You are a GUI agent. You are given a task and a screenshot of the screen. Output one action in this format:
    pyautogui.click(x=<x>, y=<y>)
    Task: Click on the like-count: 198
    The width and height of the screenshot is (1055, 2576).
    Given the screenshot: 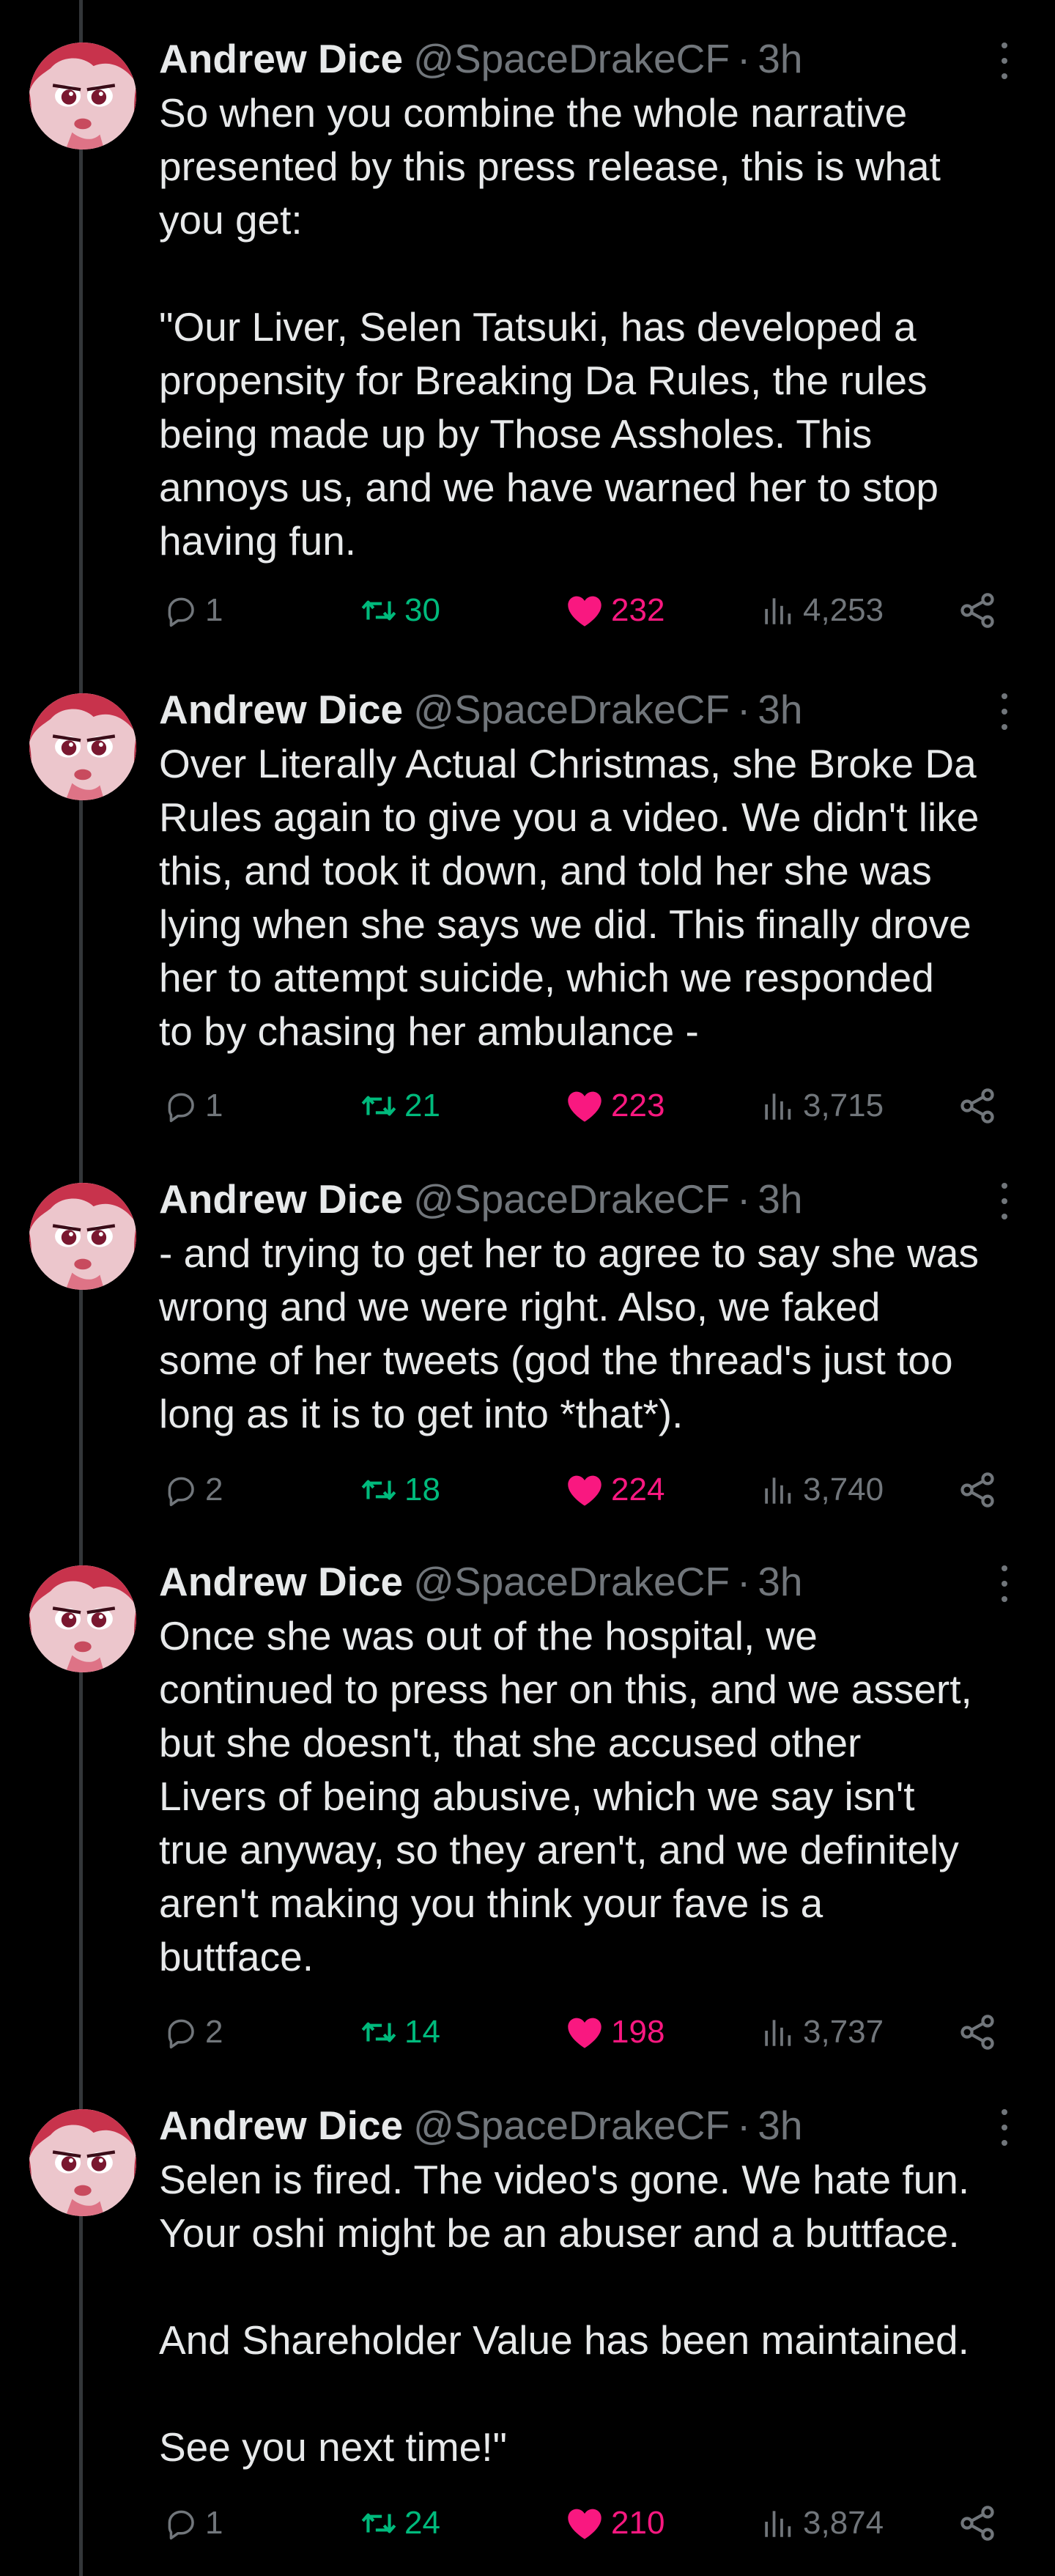 What is the action you would take?
    pyautogui.click(x=638, y=2032)
    